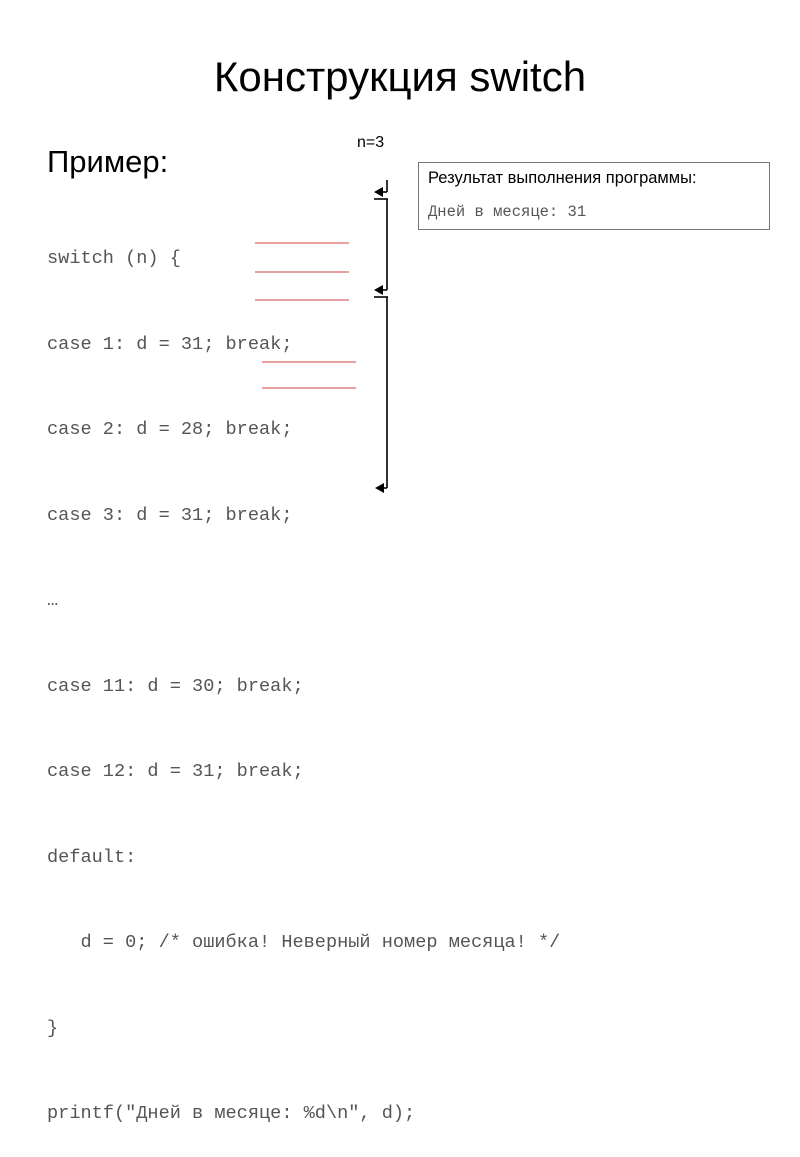 Image resolution: width=800 pixels, height=1157 pixels. What do you see at coordinates (175, 771) in the screenshot?
I see `code-line: case 12: d = 31; break;` at bounding box center [175, 771].